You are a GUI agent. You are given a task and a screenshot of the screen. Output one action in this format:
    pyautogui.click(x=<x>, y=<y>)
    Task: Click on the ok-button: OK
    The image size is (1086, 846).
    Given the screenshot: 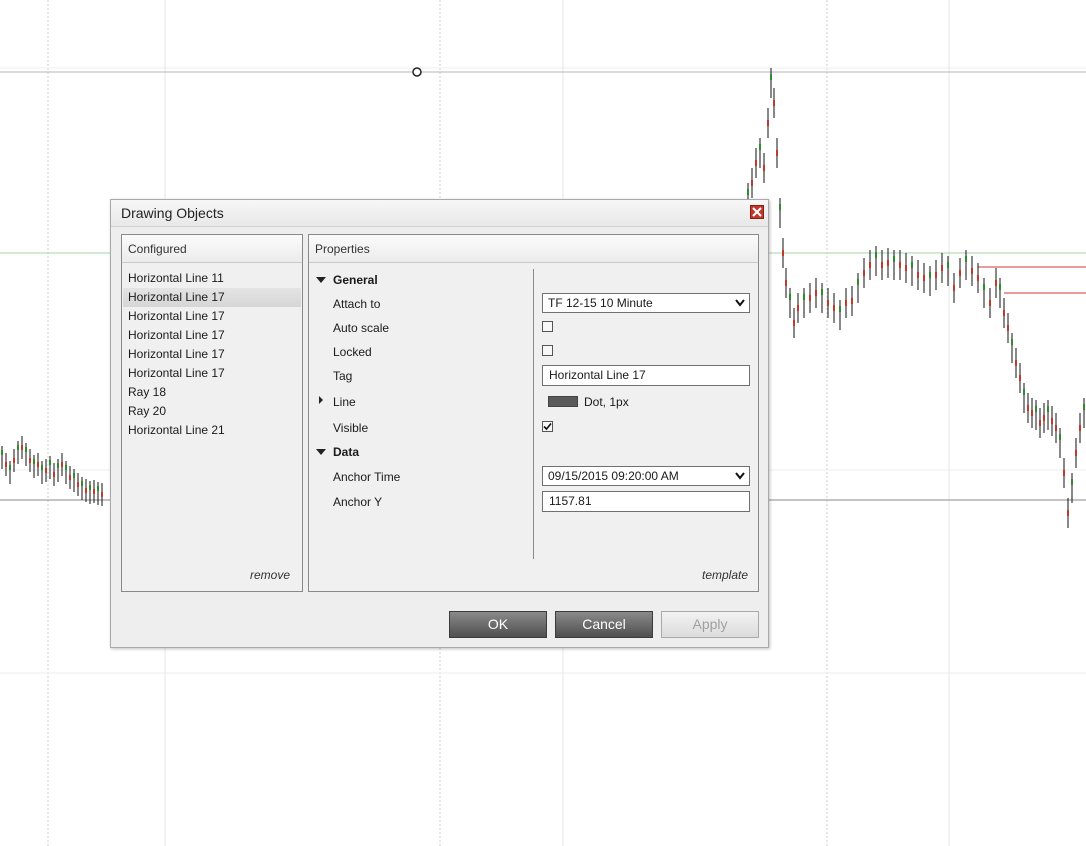 What is the action you would take?
    pyautogui.click(x=498, y=624)
    